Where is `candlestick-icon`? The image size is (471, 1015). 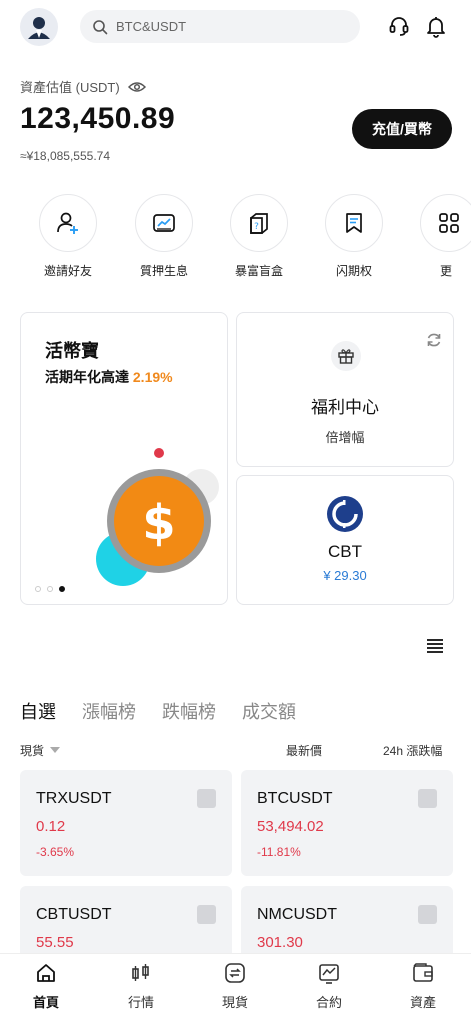
candlestick-icon is located at coordinates (141, 973).